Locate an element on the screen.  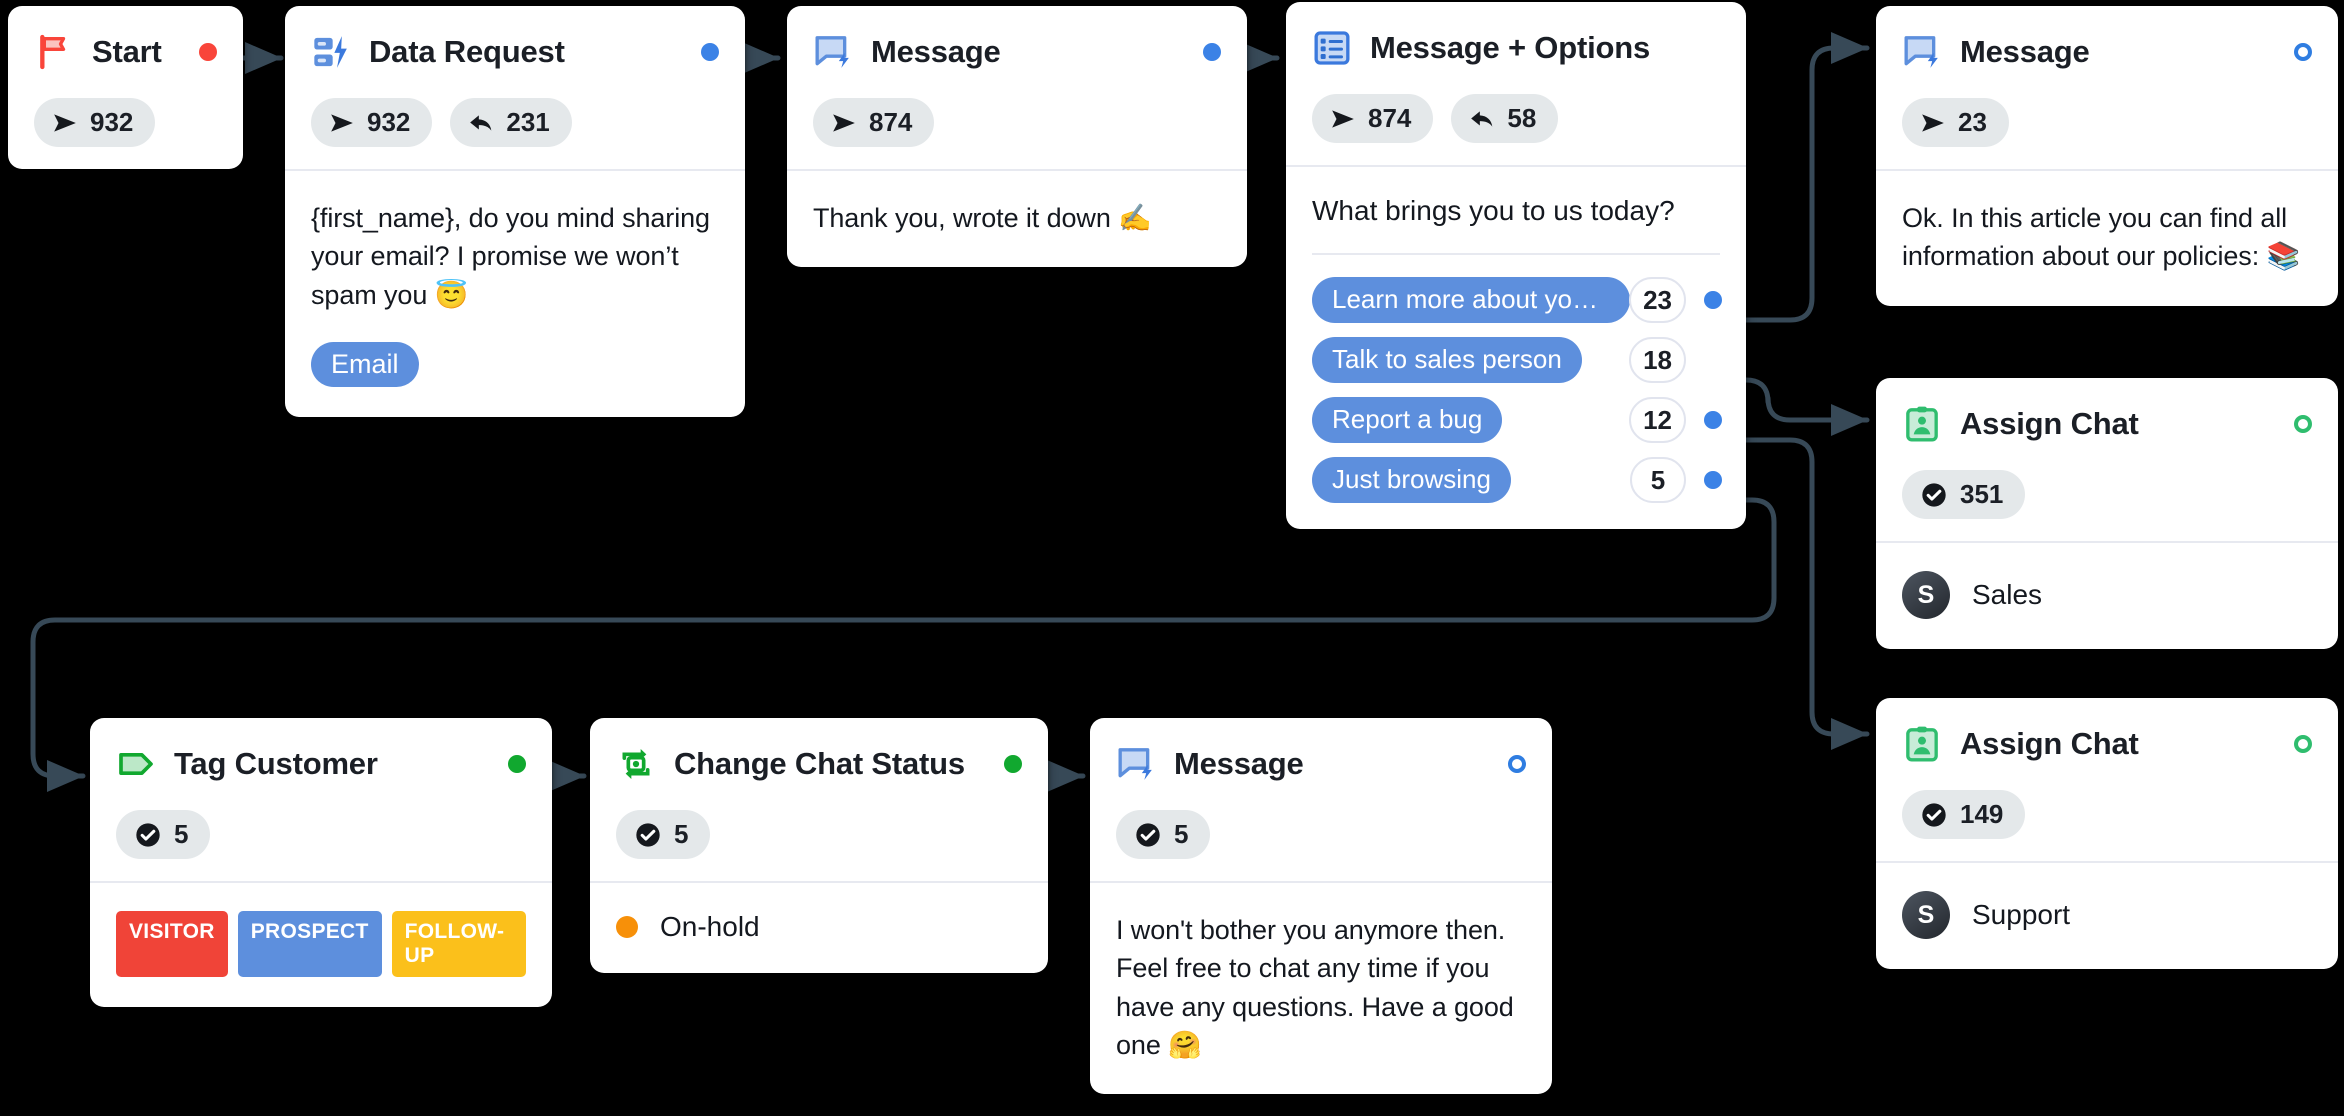
divider is located at coordinates (1516, 254).